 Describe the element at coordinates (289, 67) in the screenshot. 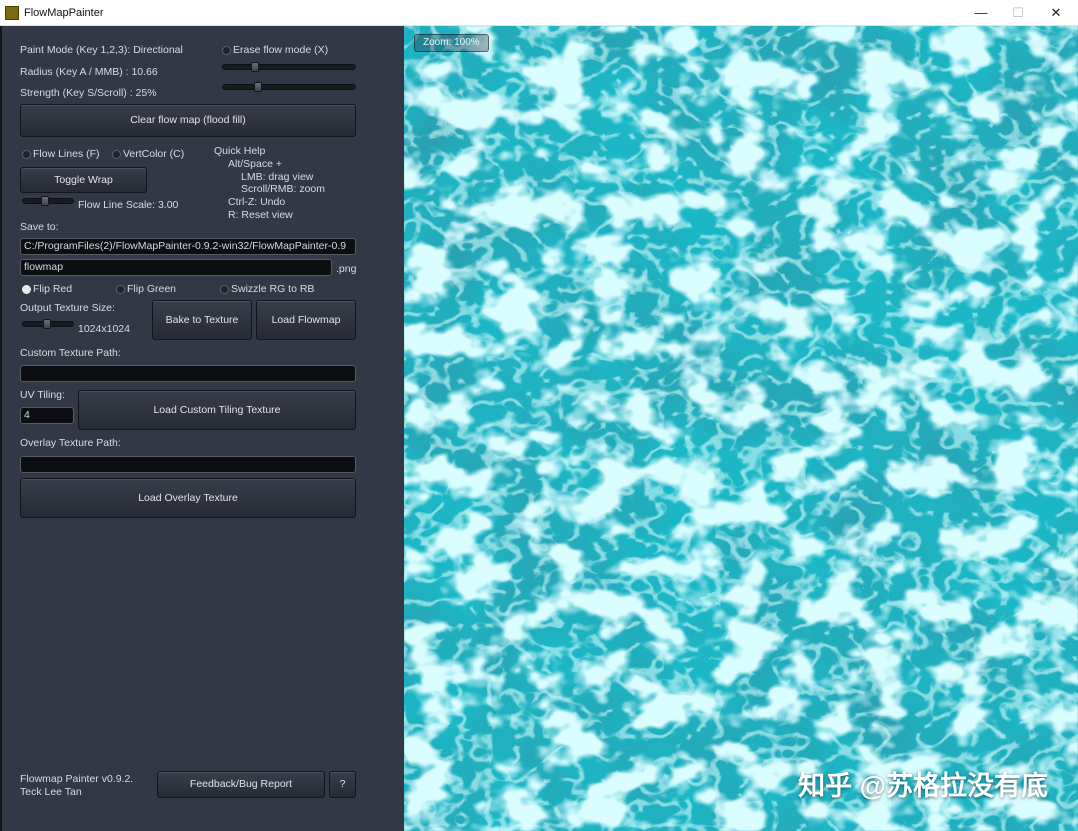

I see `radius-slider` at that location.